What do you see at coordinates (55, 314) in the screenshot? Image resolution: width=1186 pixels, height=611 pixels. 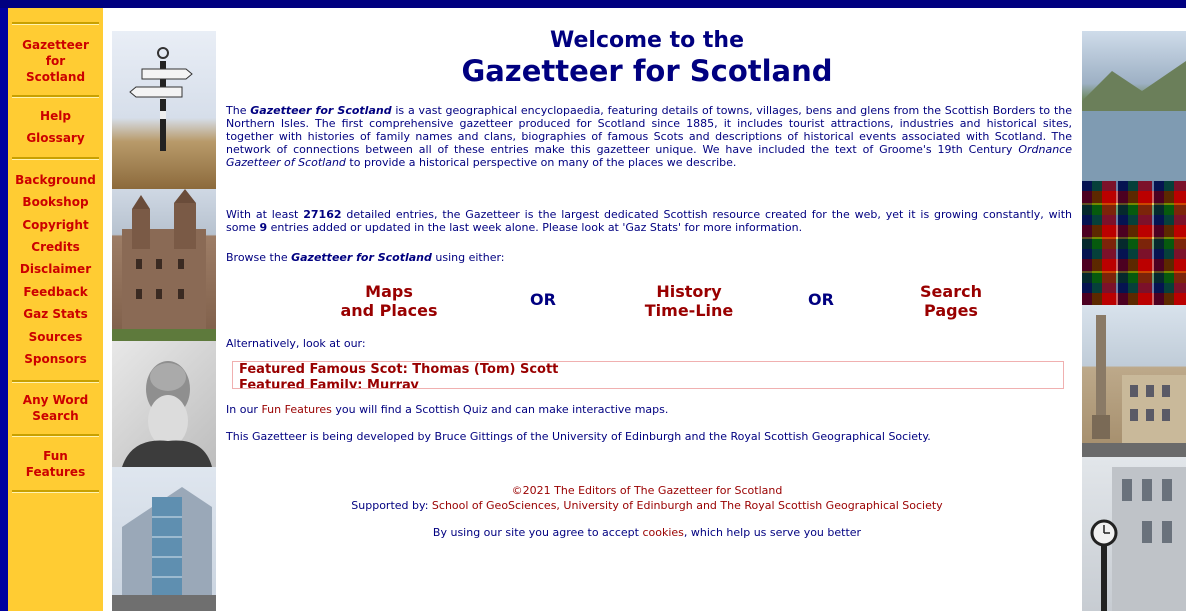 I see `nav-gaz-stats: Gaz Stats` at bounding box center [55, 314].